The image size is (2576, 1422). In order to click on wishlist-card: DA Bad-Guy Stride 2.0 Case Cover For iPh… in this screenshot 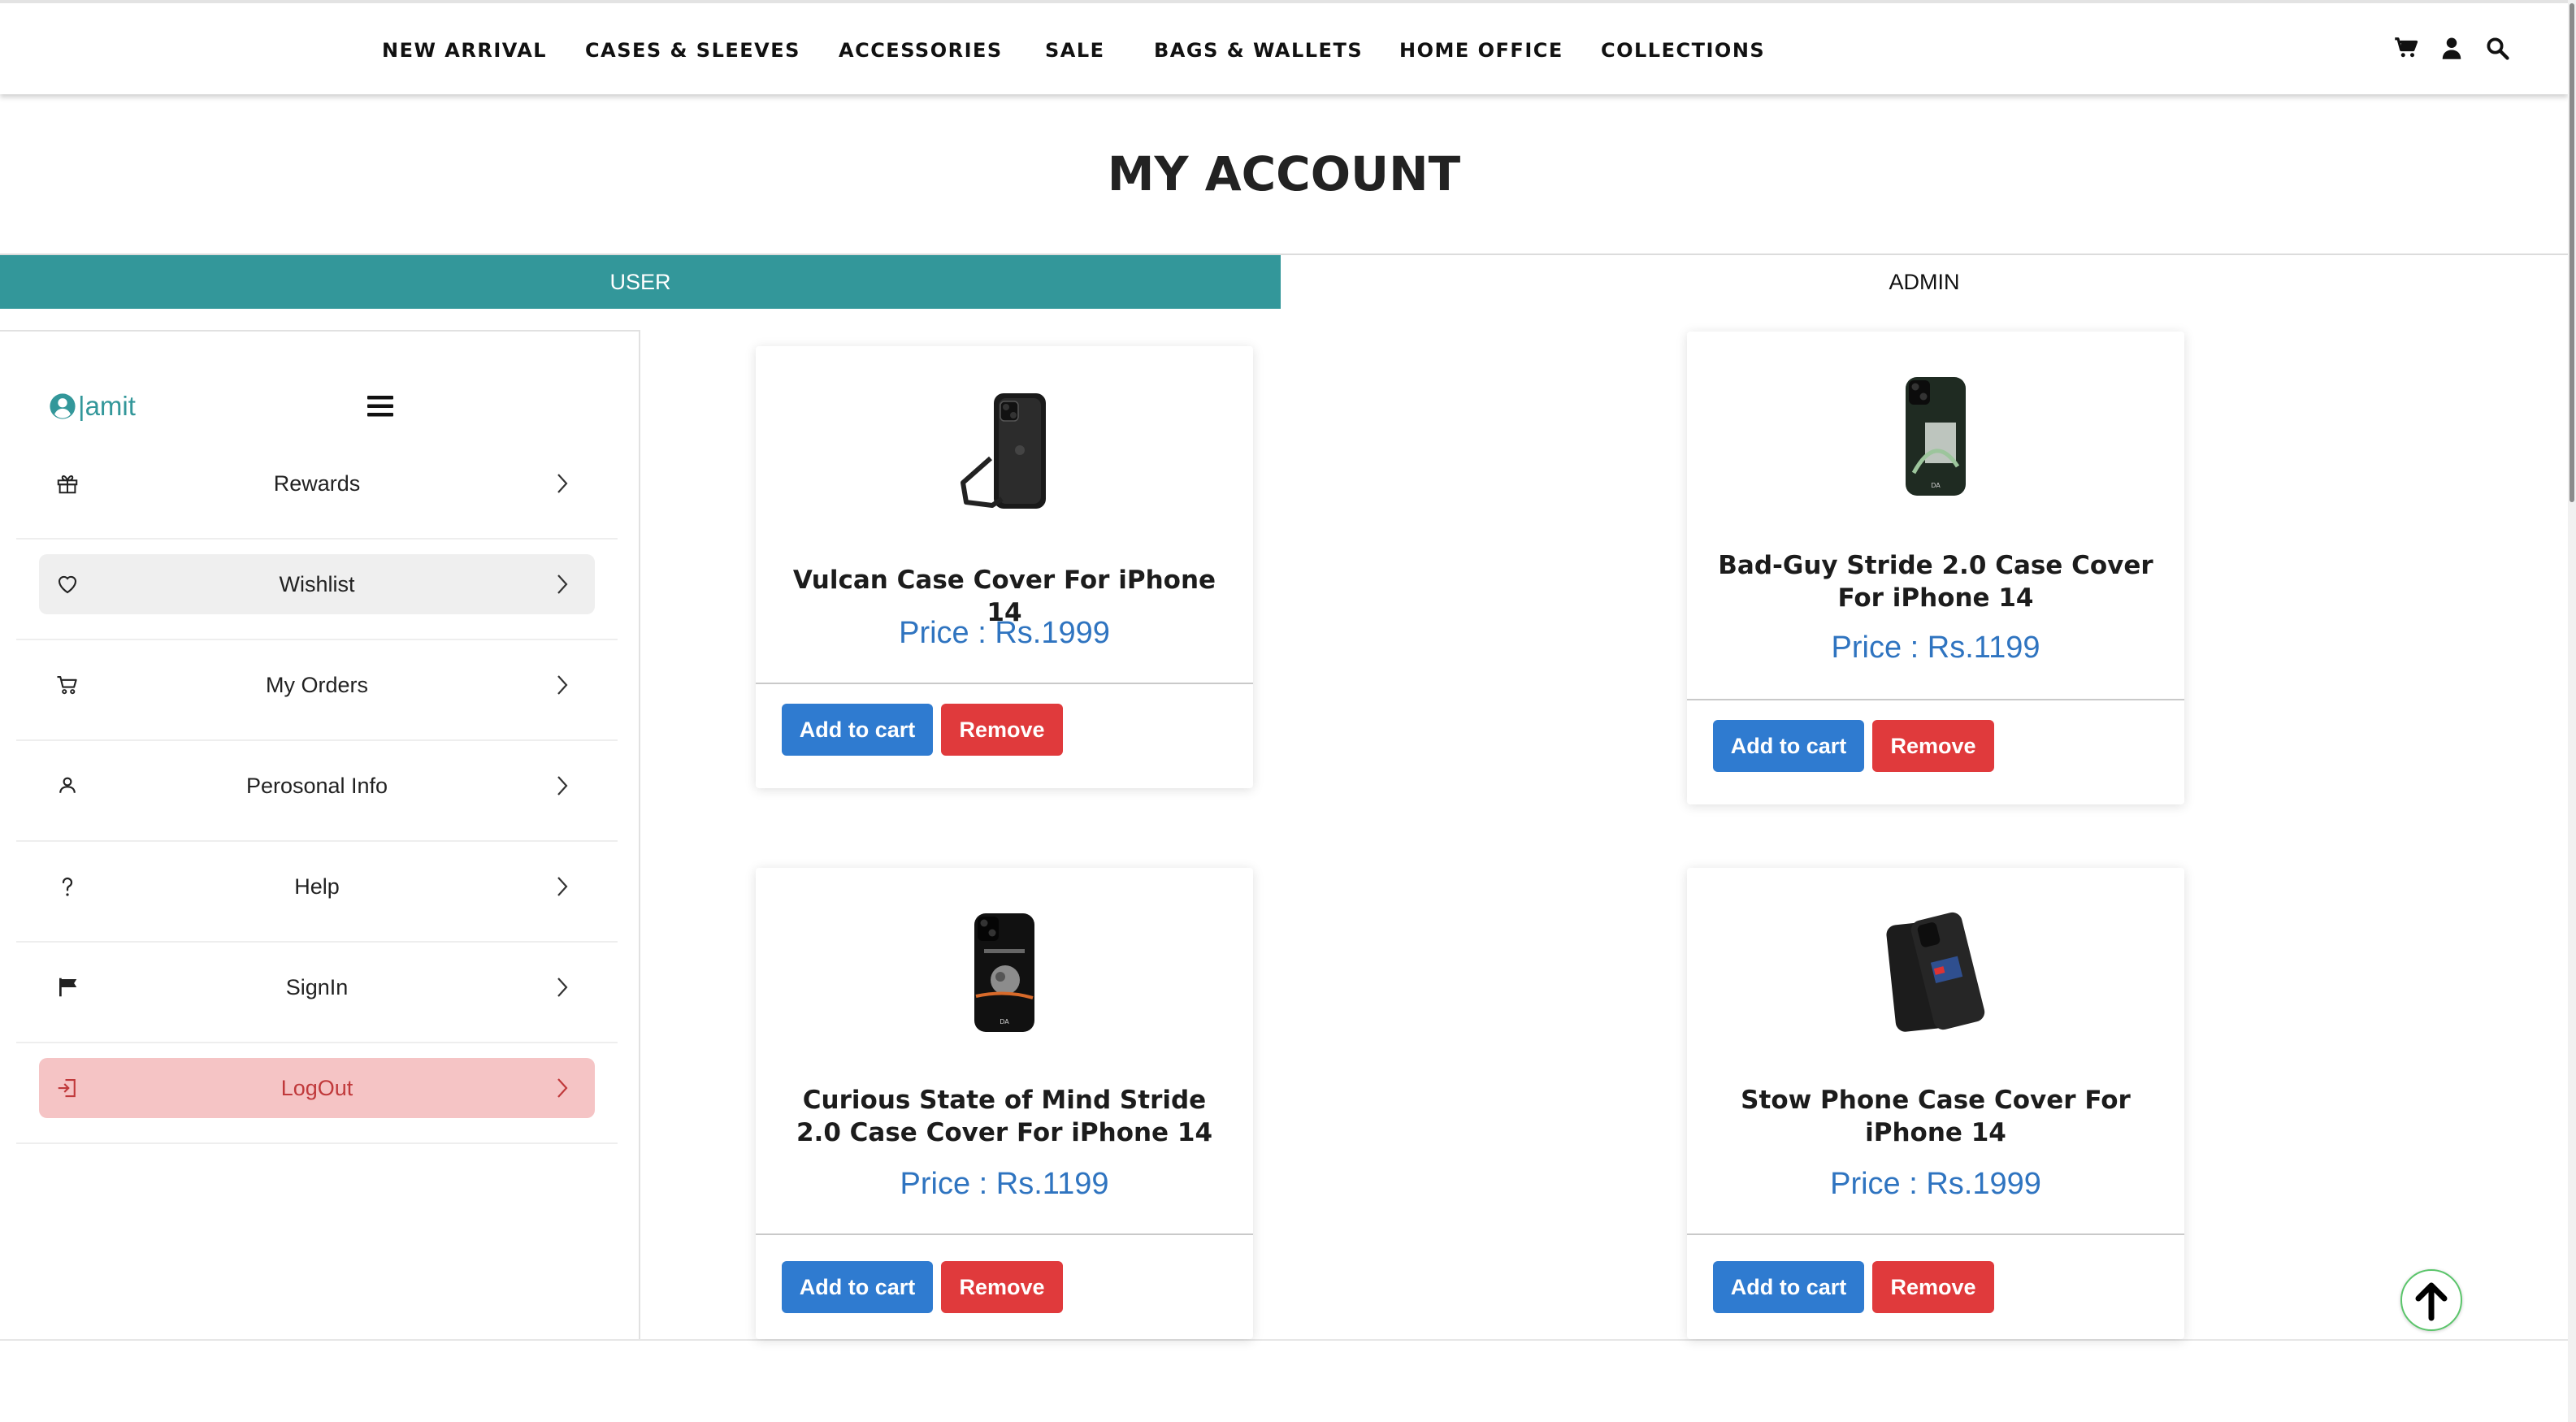, I will do `click(1935, 568)`.